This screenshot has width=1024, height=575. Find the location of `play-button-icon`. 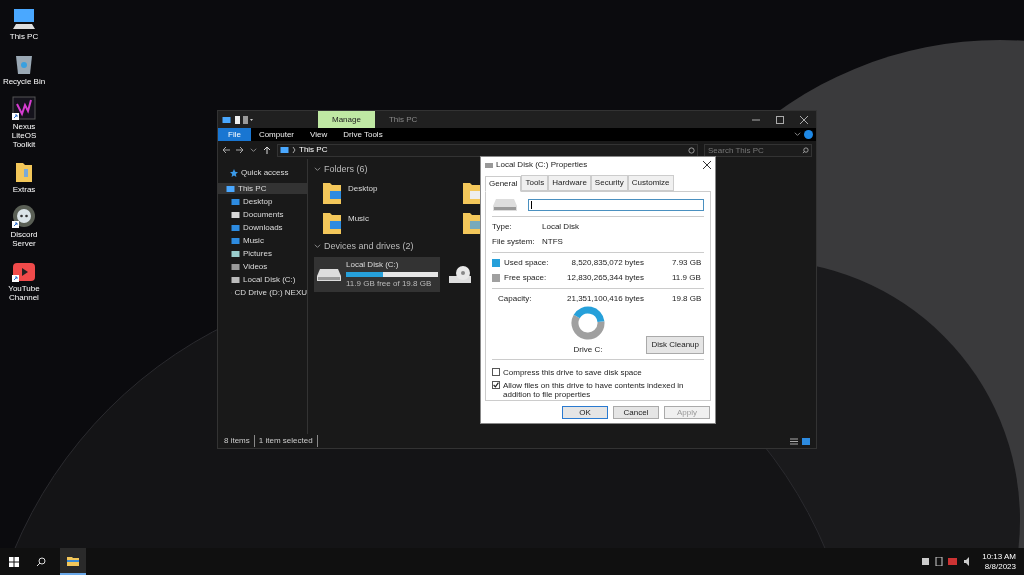

play-button-icon is located at coordinates (24, 272).